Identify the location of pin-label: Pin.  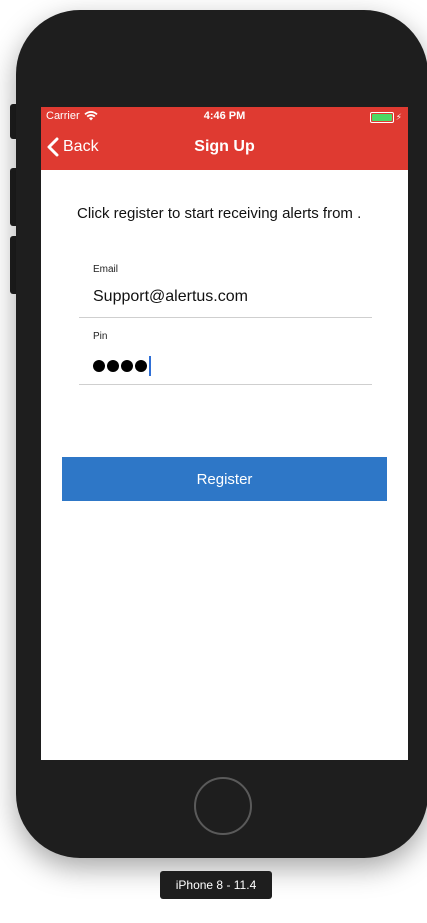
(100, 336).